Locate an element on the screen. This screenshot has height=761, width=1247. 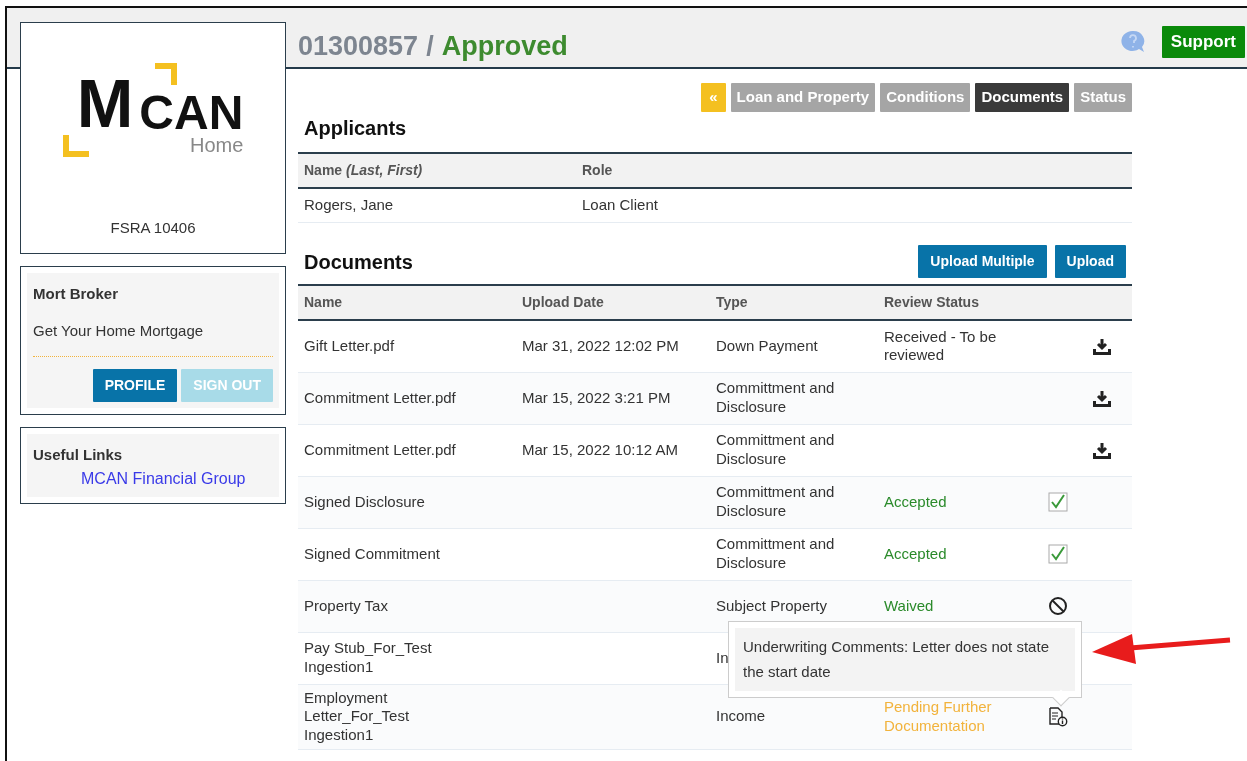
column-header: Name (Last, First) is located at coordinates (363, 169).